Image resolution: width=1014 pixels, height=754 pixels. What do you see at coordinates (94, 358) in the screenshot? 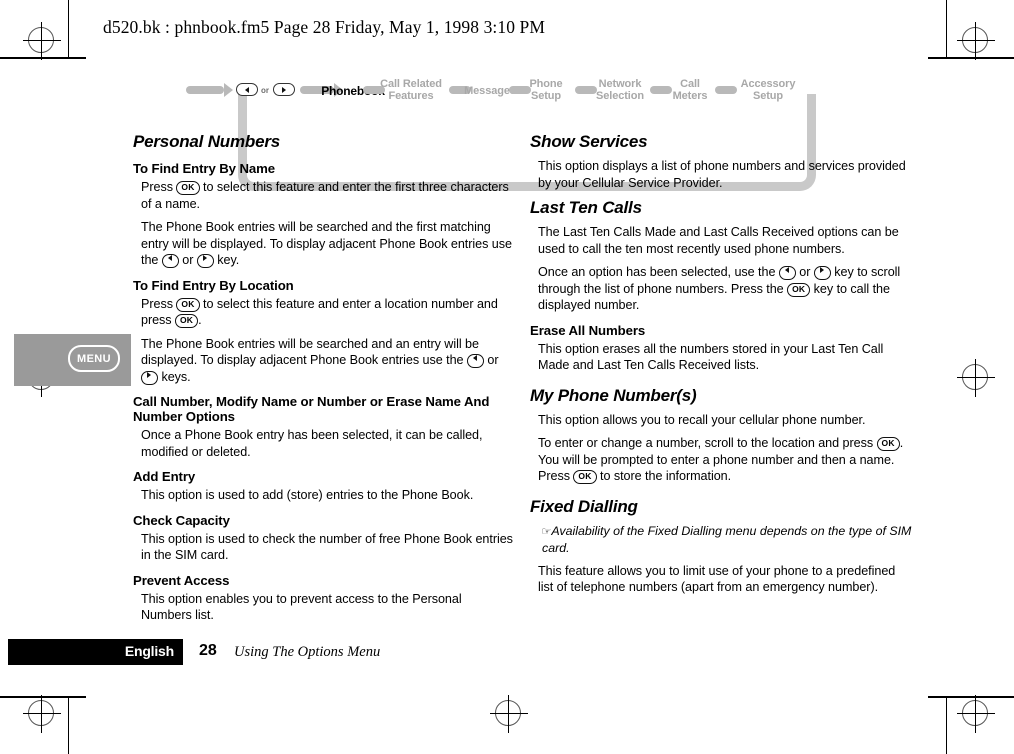
I see `menu-key-glyph: MENU` at bounding box center [94, 358].